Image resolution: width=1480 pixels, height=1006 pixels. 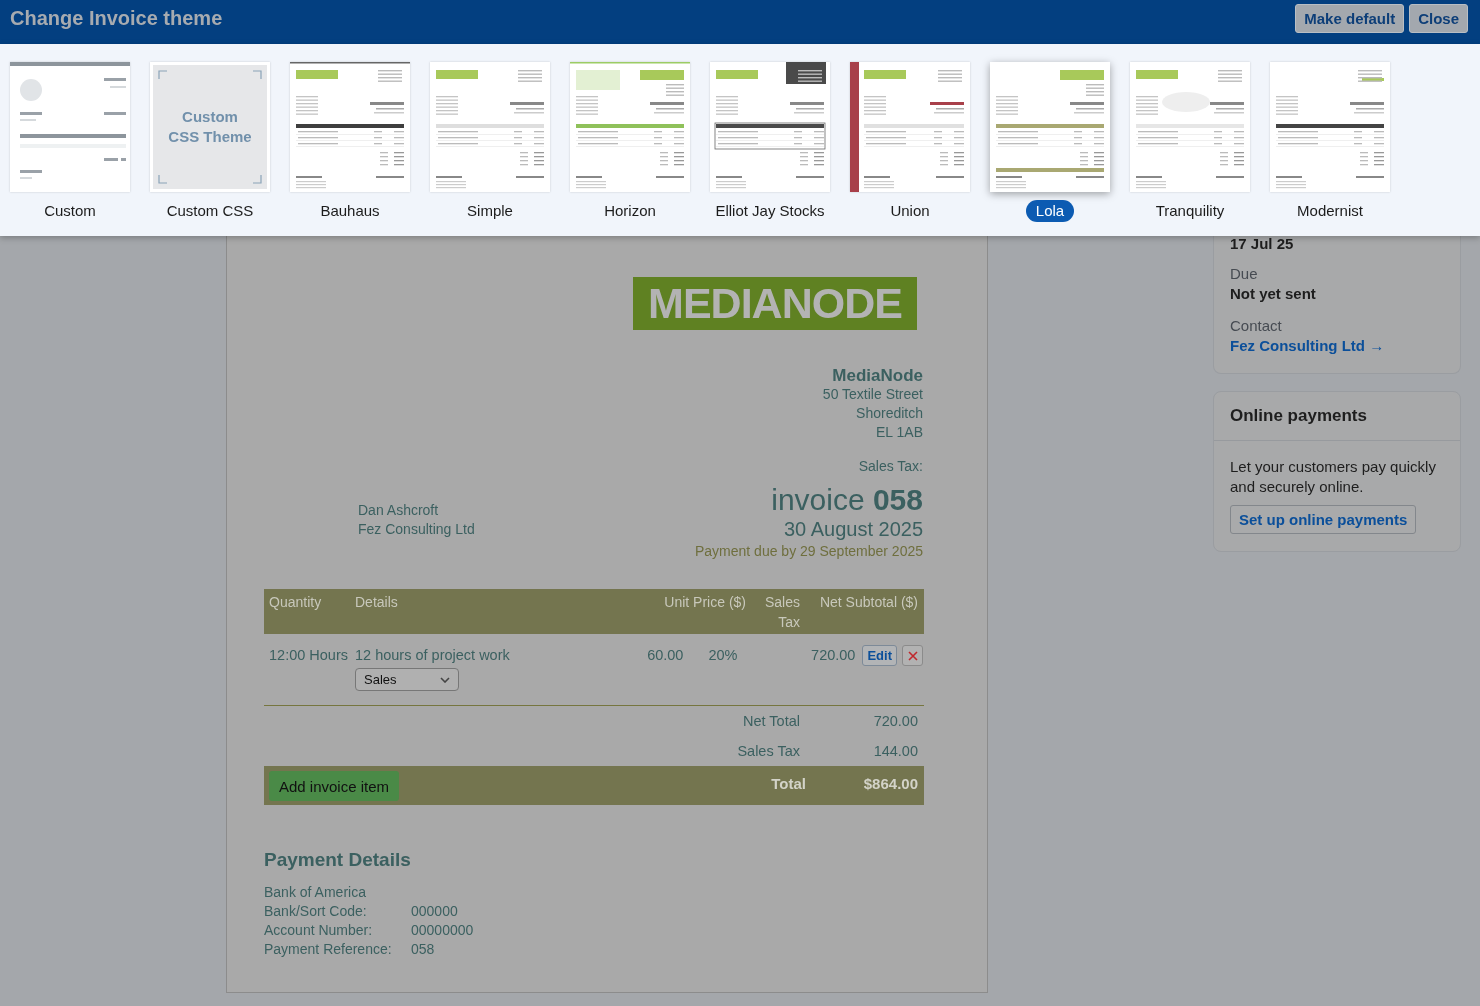 I want to click on field-value: 058, so click(x=423, y=949).